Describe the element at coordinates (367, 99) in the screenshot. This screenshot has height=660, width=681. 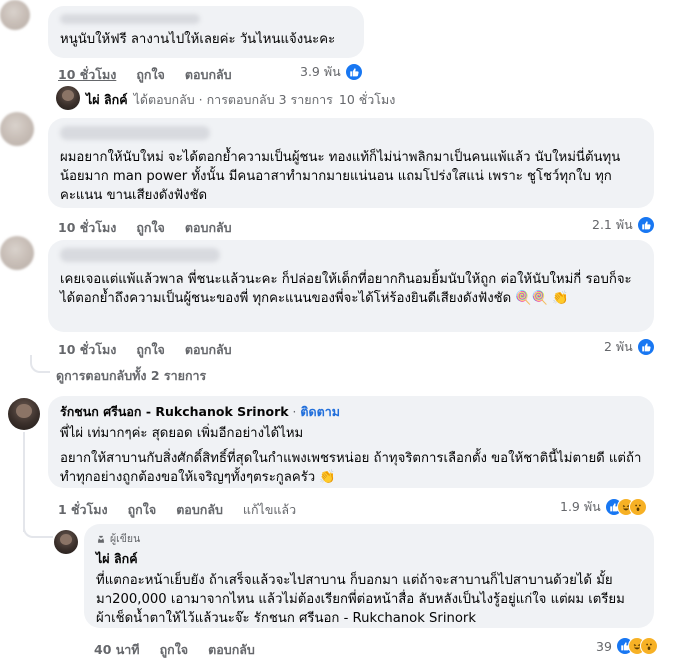
I see `reply-summary-time: 10 ชั่วโมง` at that location.